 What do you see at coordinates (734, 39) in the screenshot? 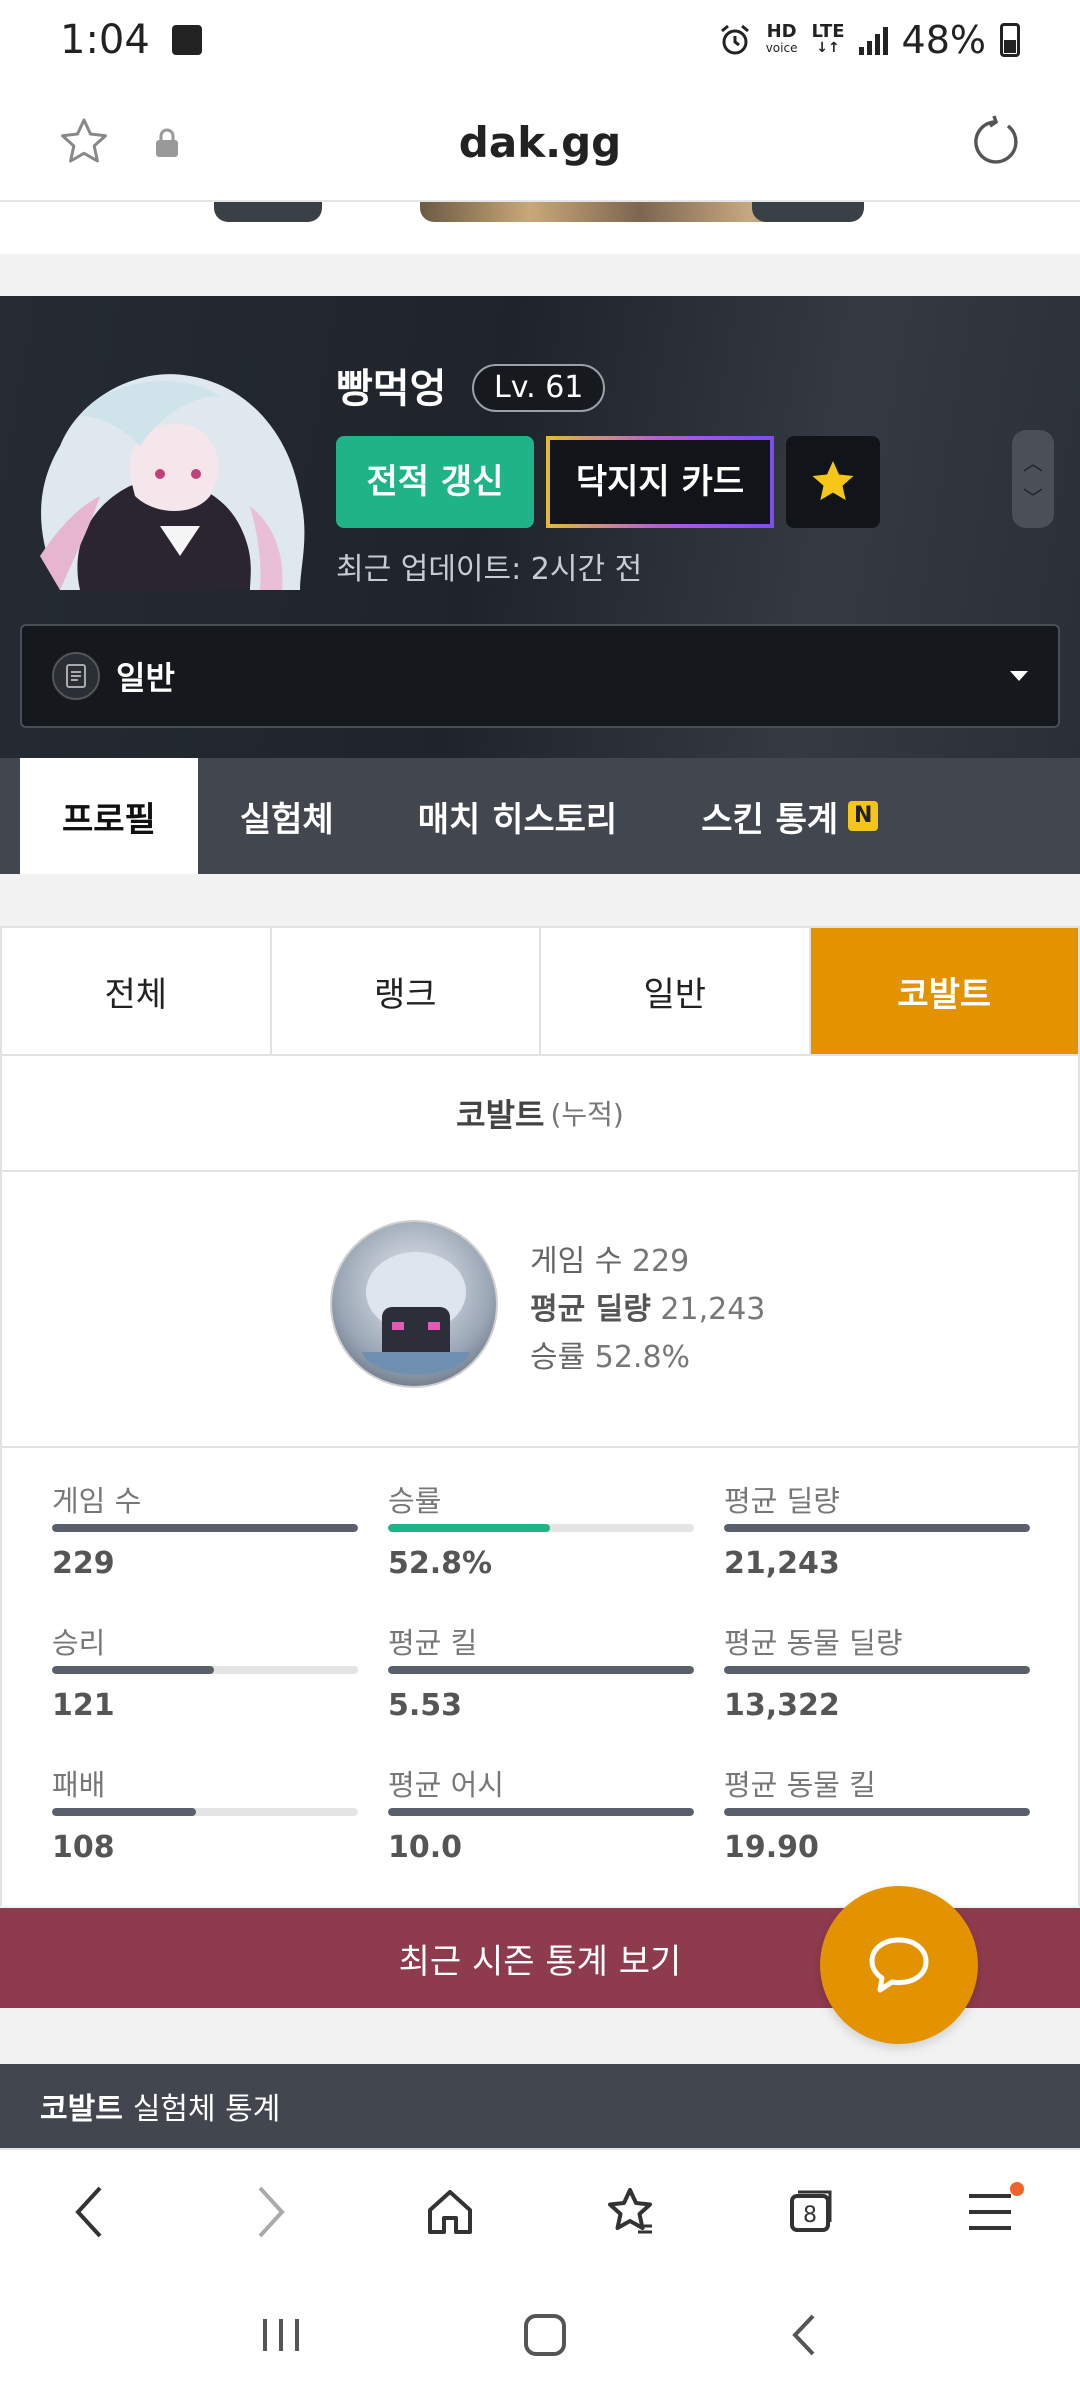
I see `alarm-icon` at bounding box center [734, 39].